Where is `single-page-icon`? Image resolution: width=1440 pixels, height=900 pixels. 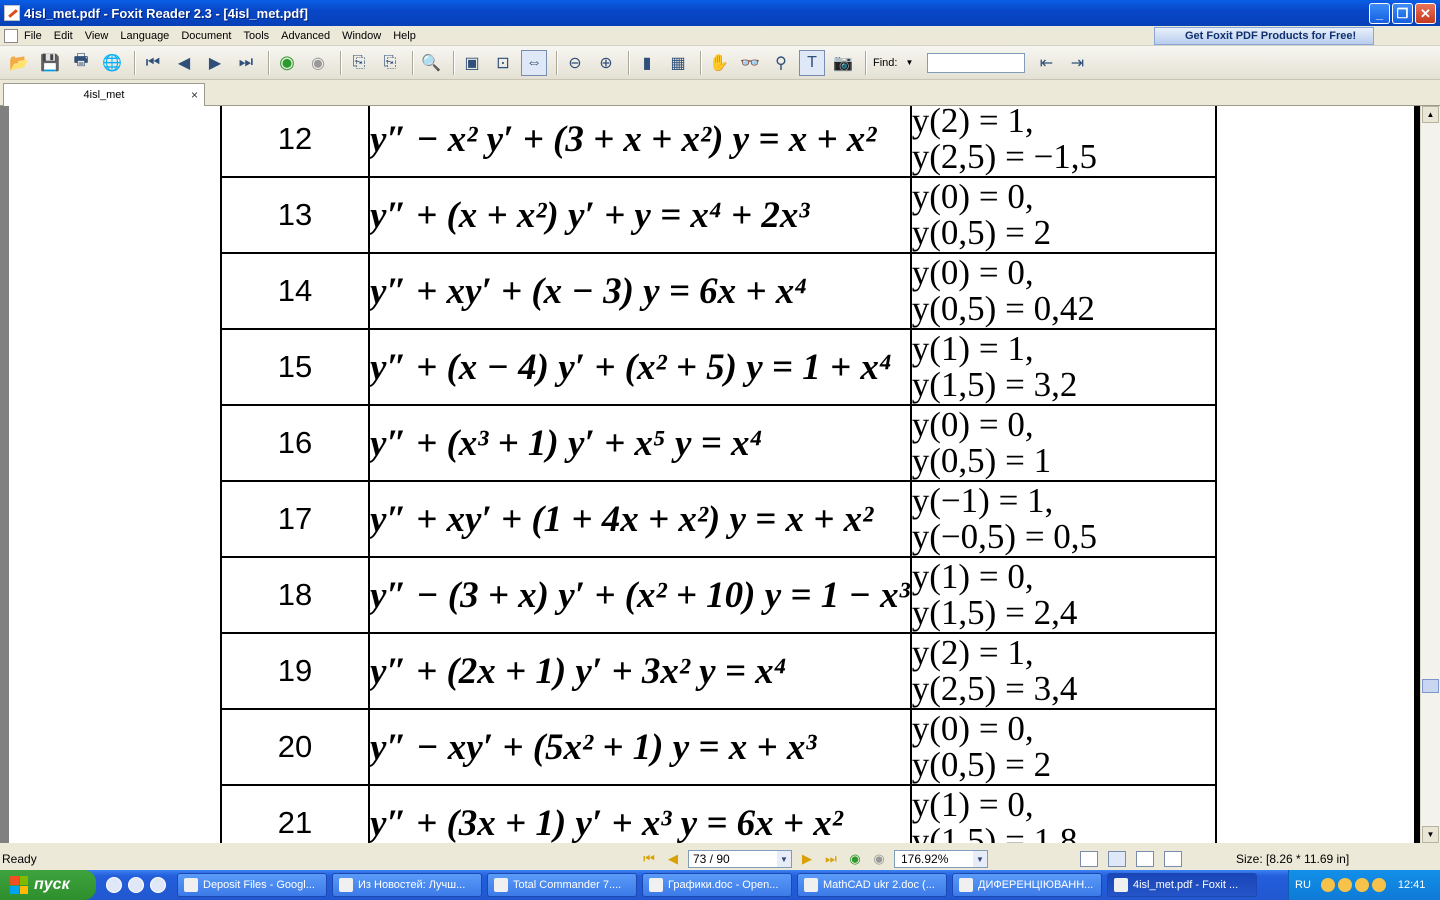
single-page-icon is located at coordinates (1089, 859).